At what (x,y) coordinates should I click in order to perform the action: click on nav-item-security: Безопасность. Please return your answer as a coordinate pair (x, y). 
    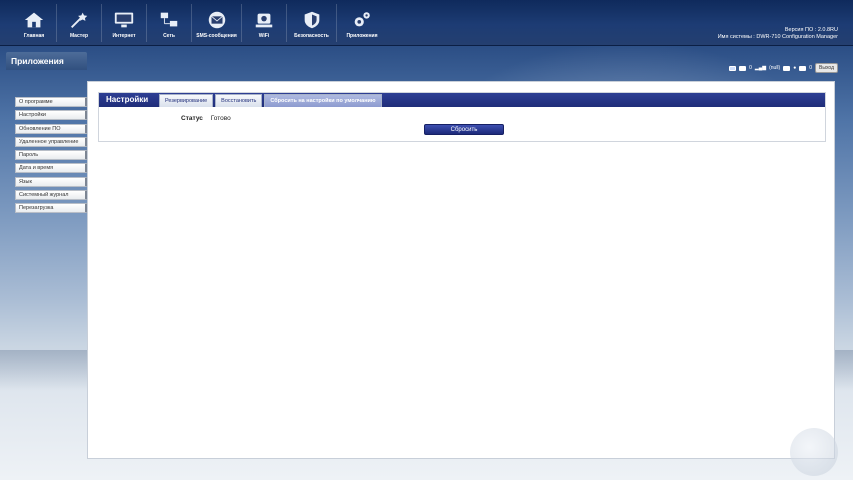
    Looking at the image, I should click on (312, 23).